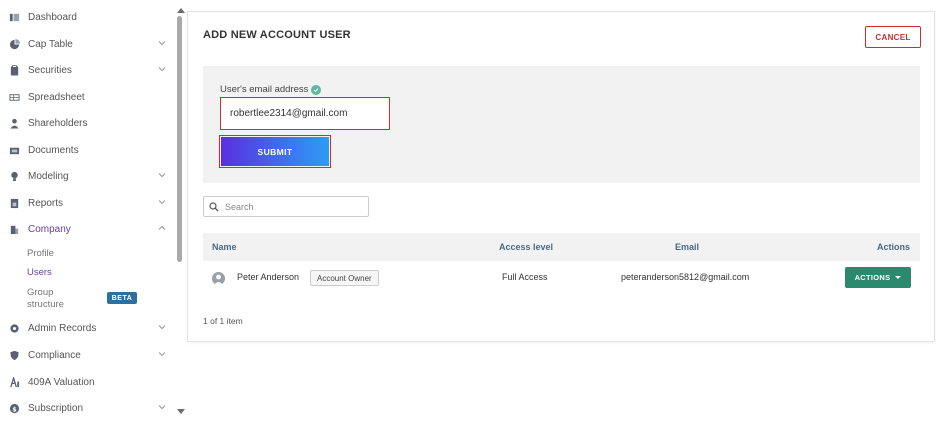 The width and height of the screenshot is (939, 424). Describe the element at coordinates (277, 35) in the screenshot. I see `page-title: ADD NEW ACCOUNT USER` at that location.